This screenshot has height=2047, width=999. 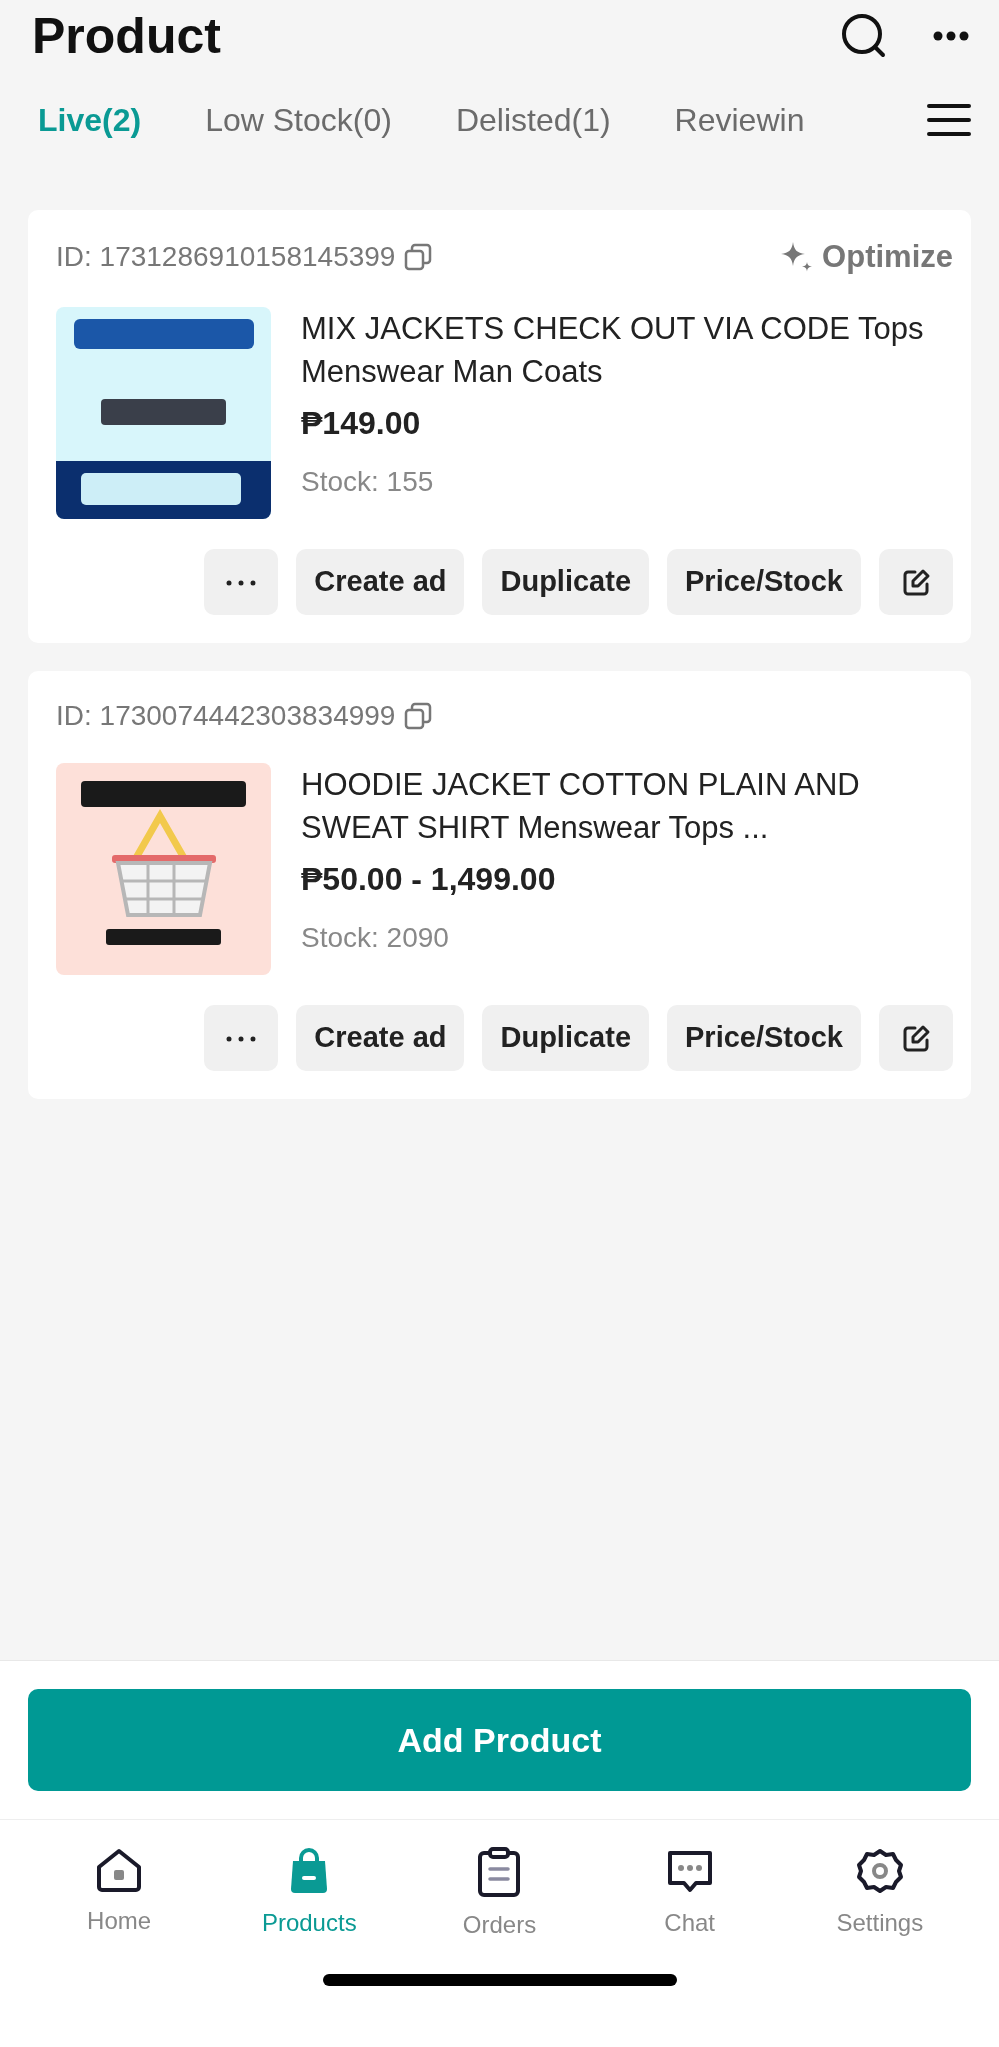 I want to click on menu-icon, so click(x=949, y=120).